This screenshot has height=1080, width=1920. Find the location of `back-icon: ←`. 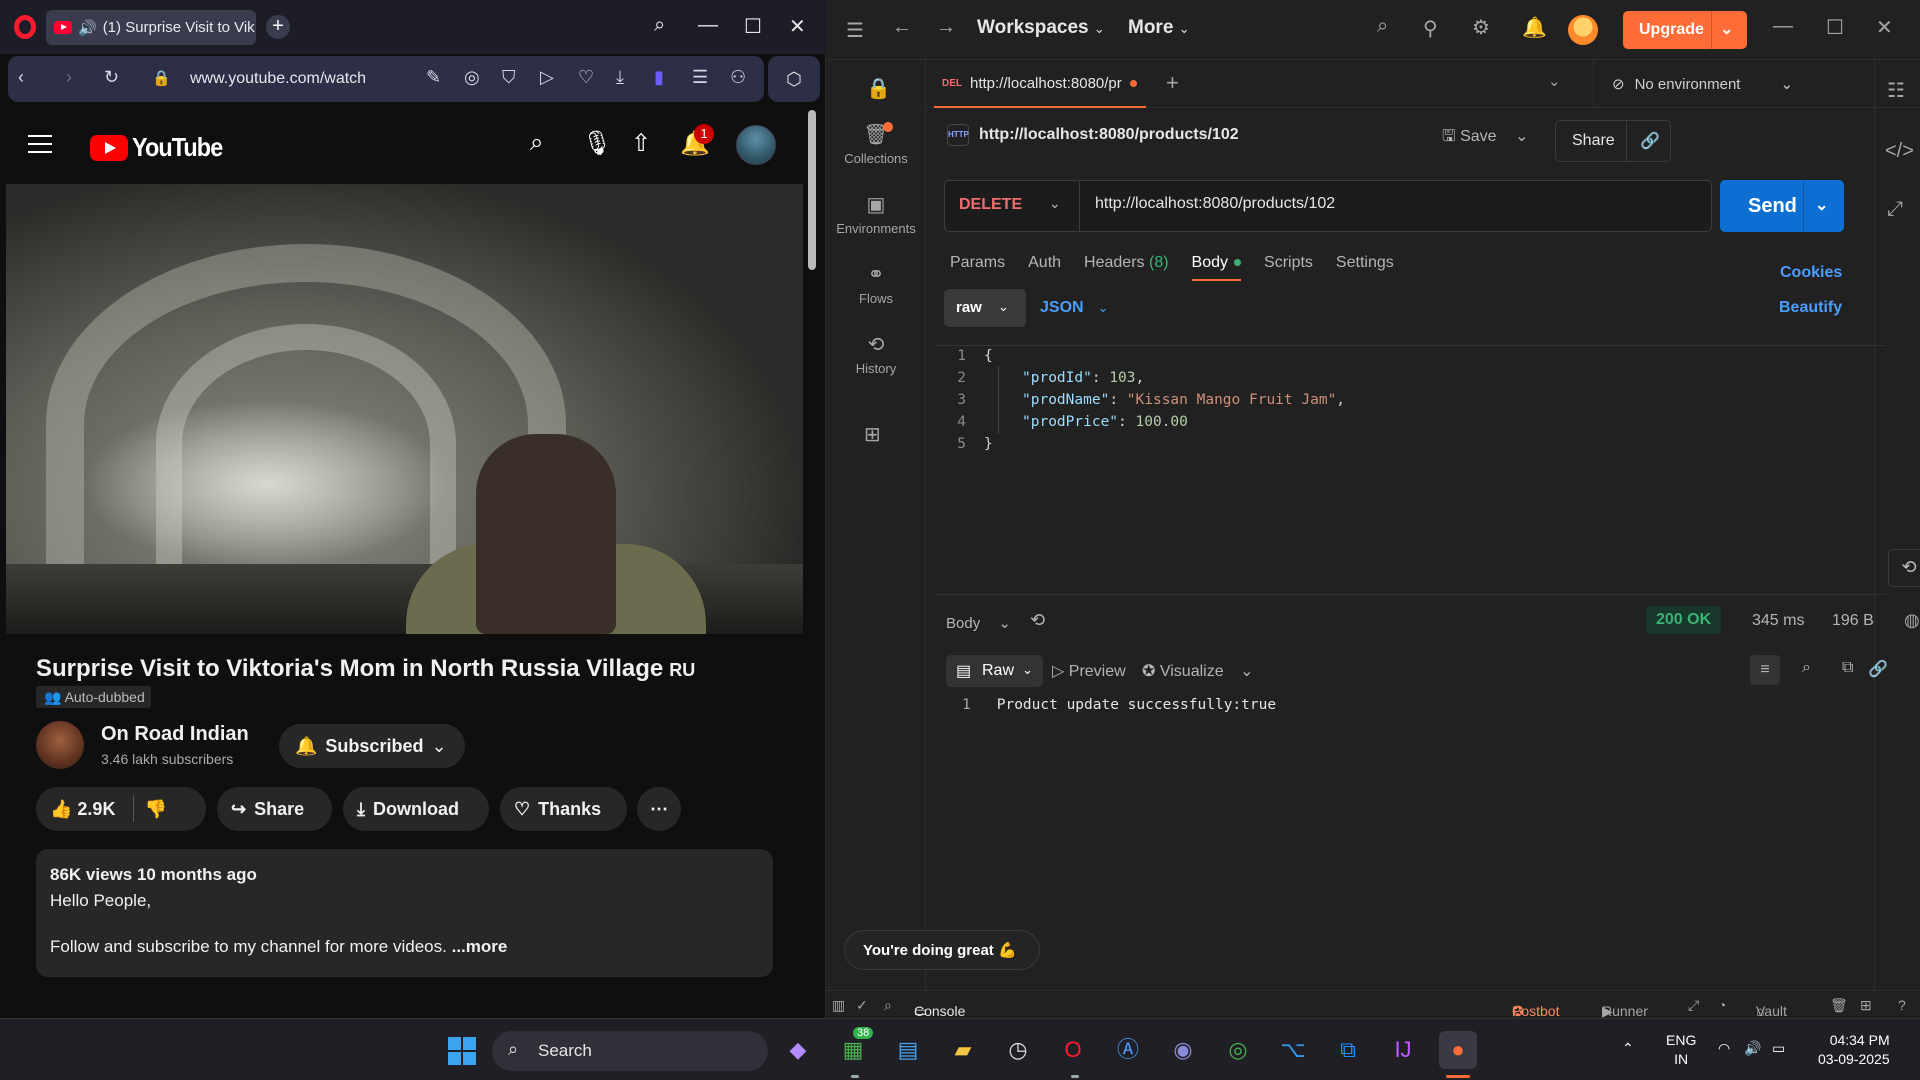

back-icon: ← is located at coordinates (902, 27).